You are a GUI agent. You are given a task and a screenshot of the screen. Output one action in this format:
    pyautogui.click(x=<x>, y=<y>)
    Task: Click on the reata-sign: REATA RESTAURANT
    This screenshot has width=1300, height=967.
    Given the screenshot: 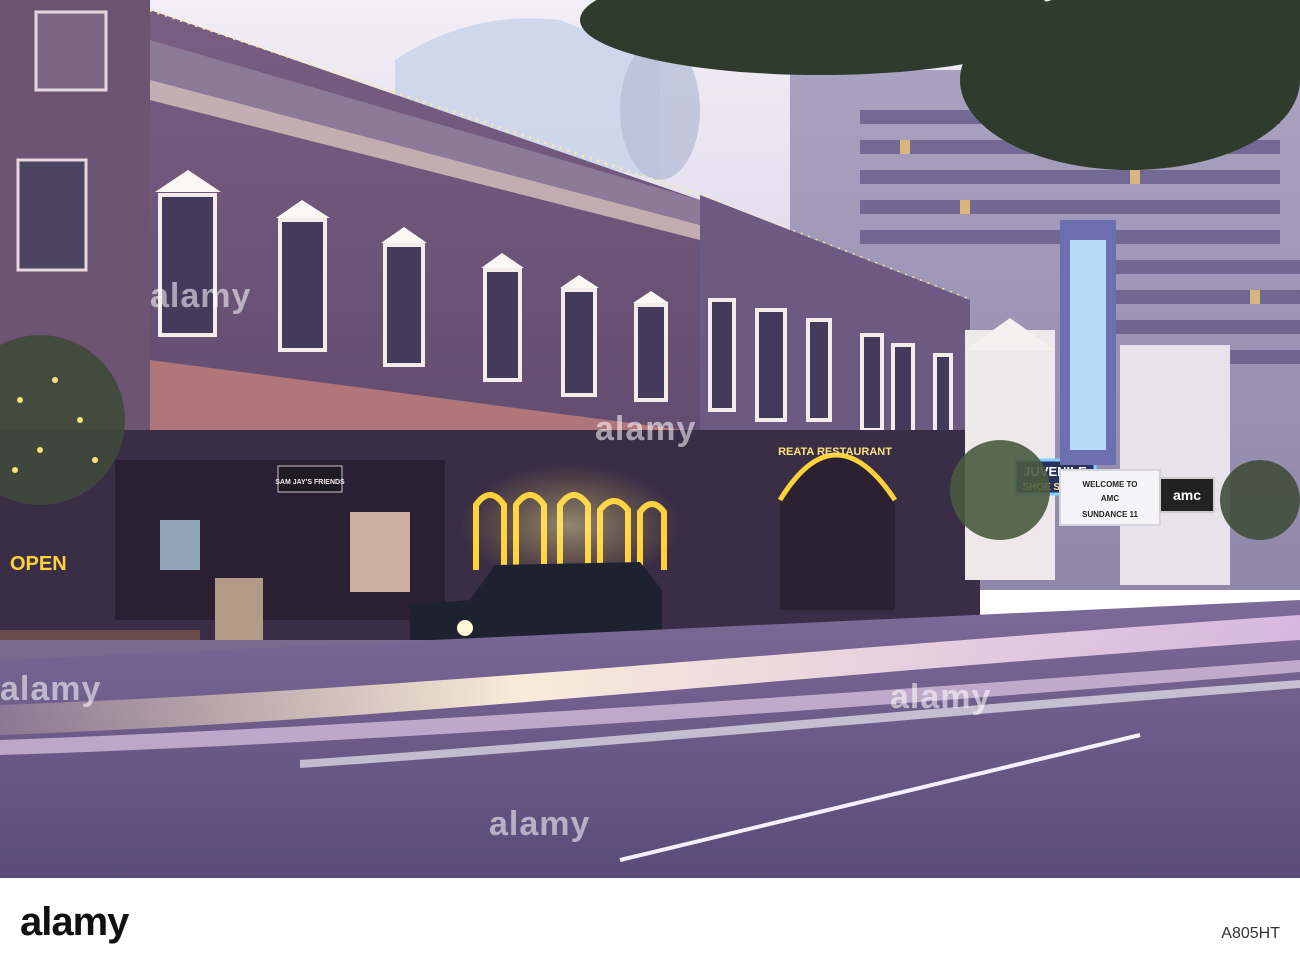 What is the action you would take?
    pyautogui.click(x=835, y=452)
    